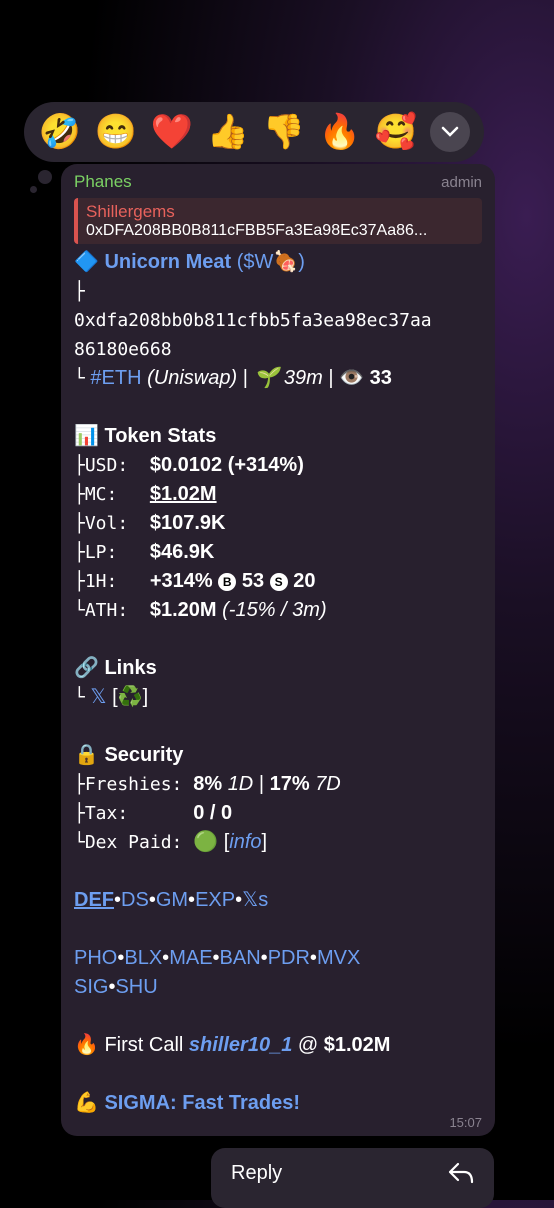 This screenshot has height=1208, width=554. What do you see at coordinates (215, 900) in the screenshot?
I see `link-exp: EXP` at bounding box center [215, 900].